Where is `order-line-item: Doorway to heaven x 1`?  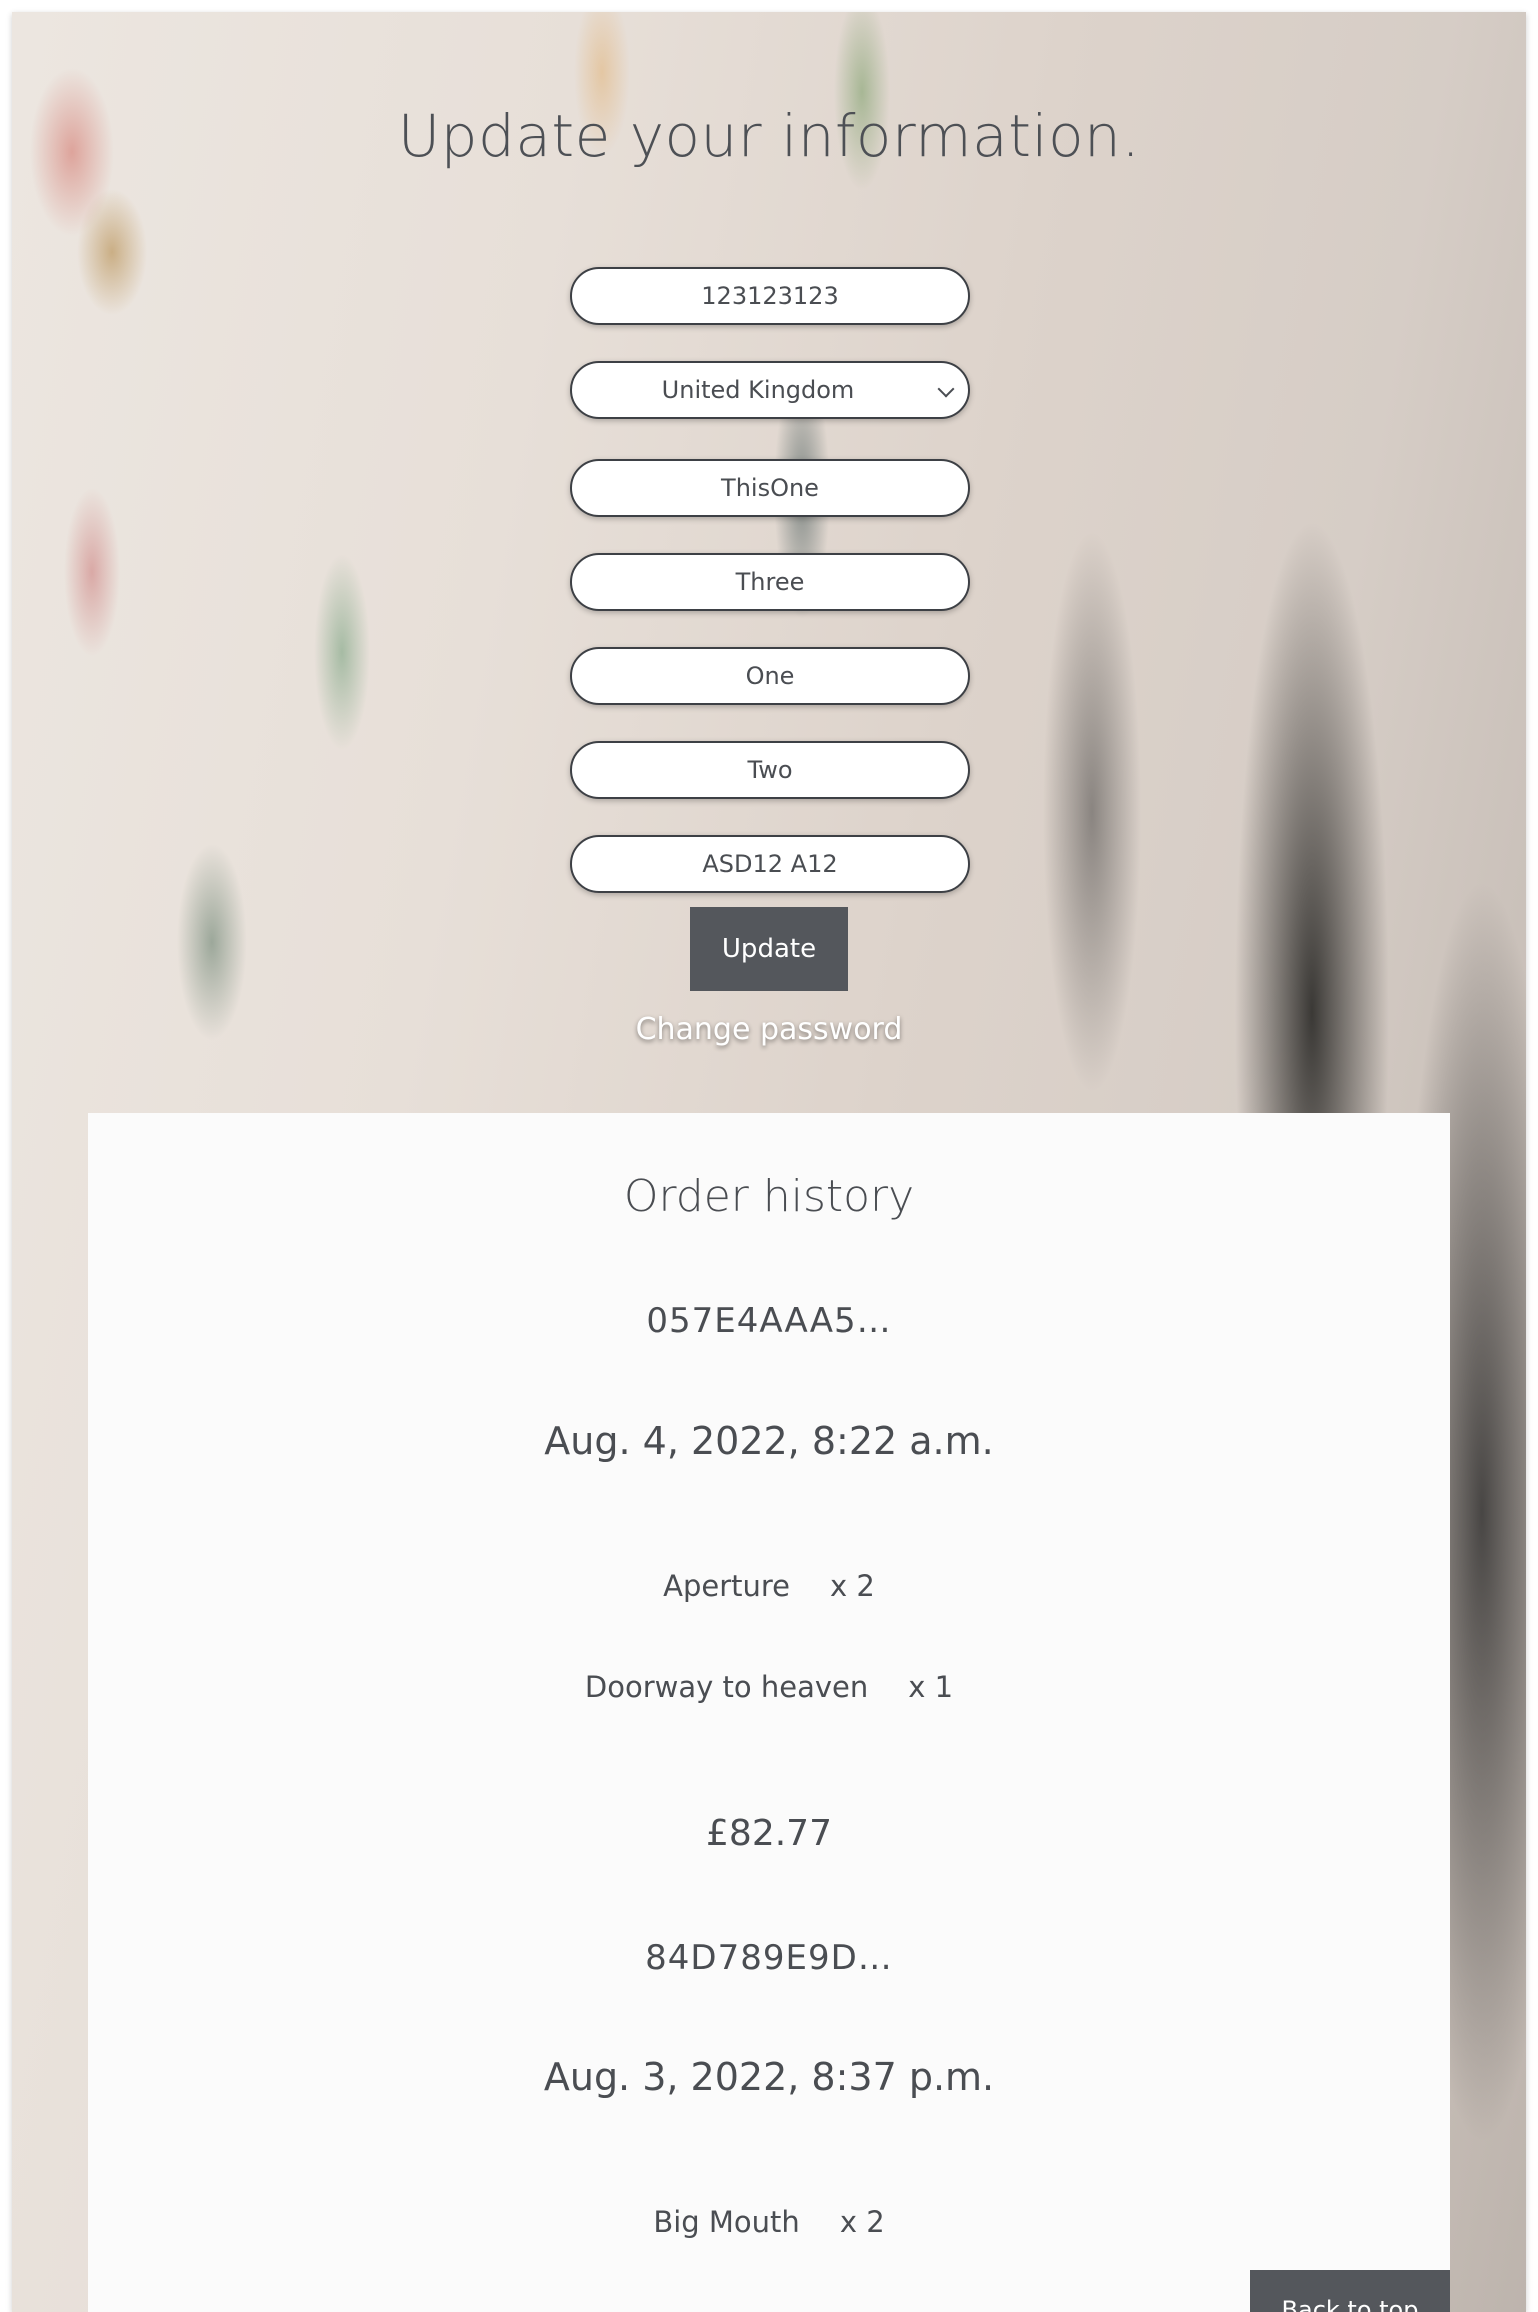 order-line-item: Doorway to heaven x 1 is located at coordinates (769, 1687).